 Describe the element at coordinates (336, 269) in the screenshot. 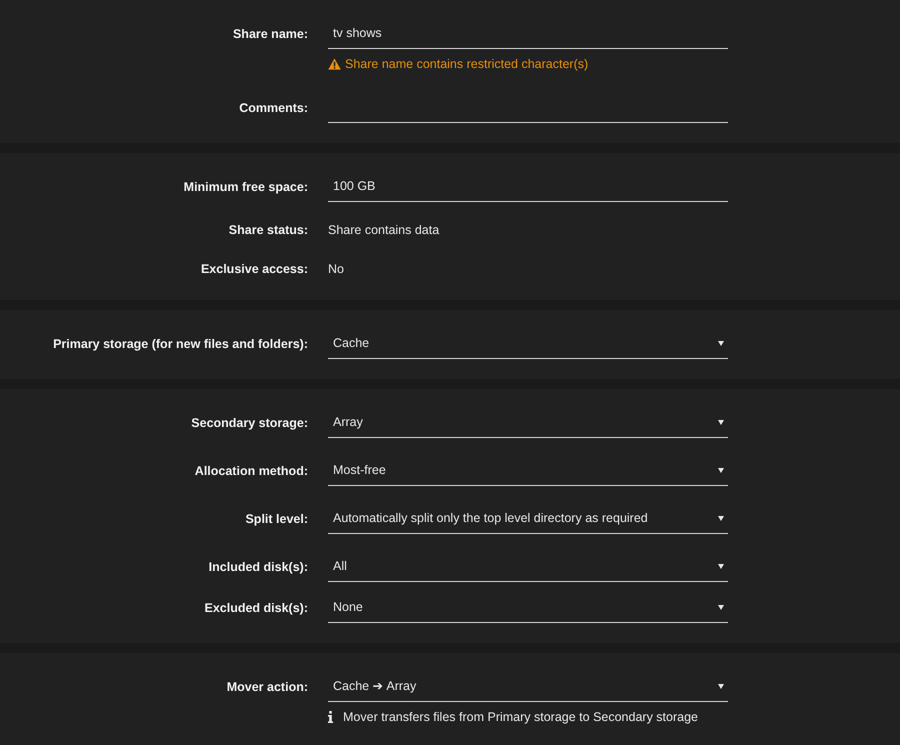

I see `status-text: No` at that location.